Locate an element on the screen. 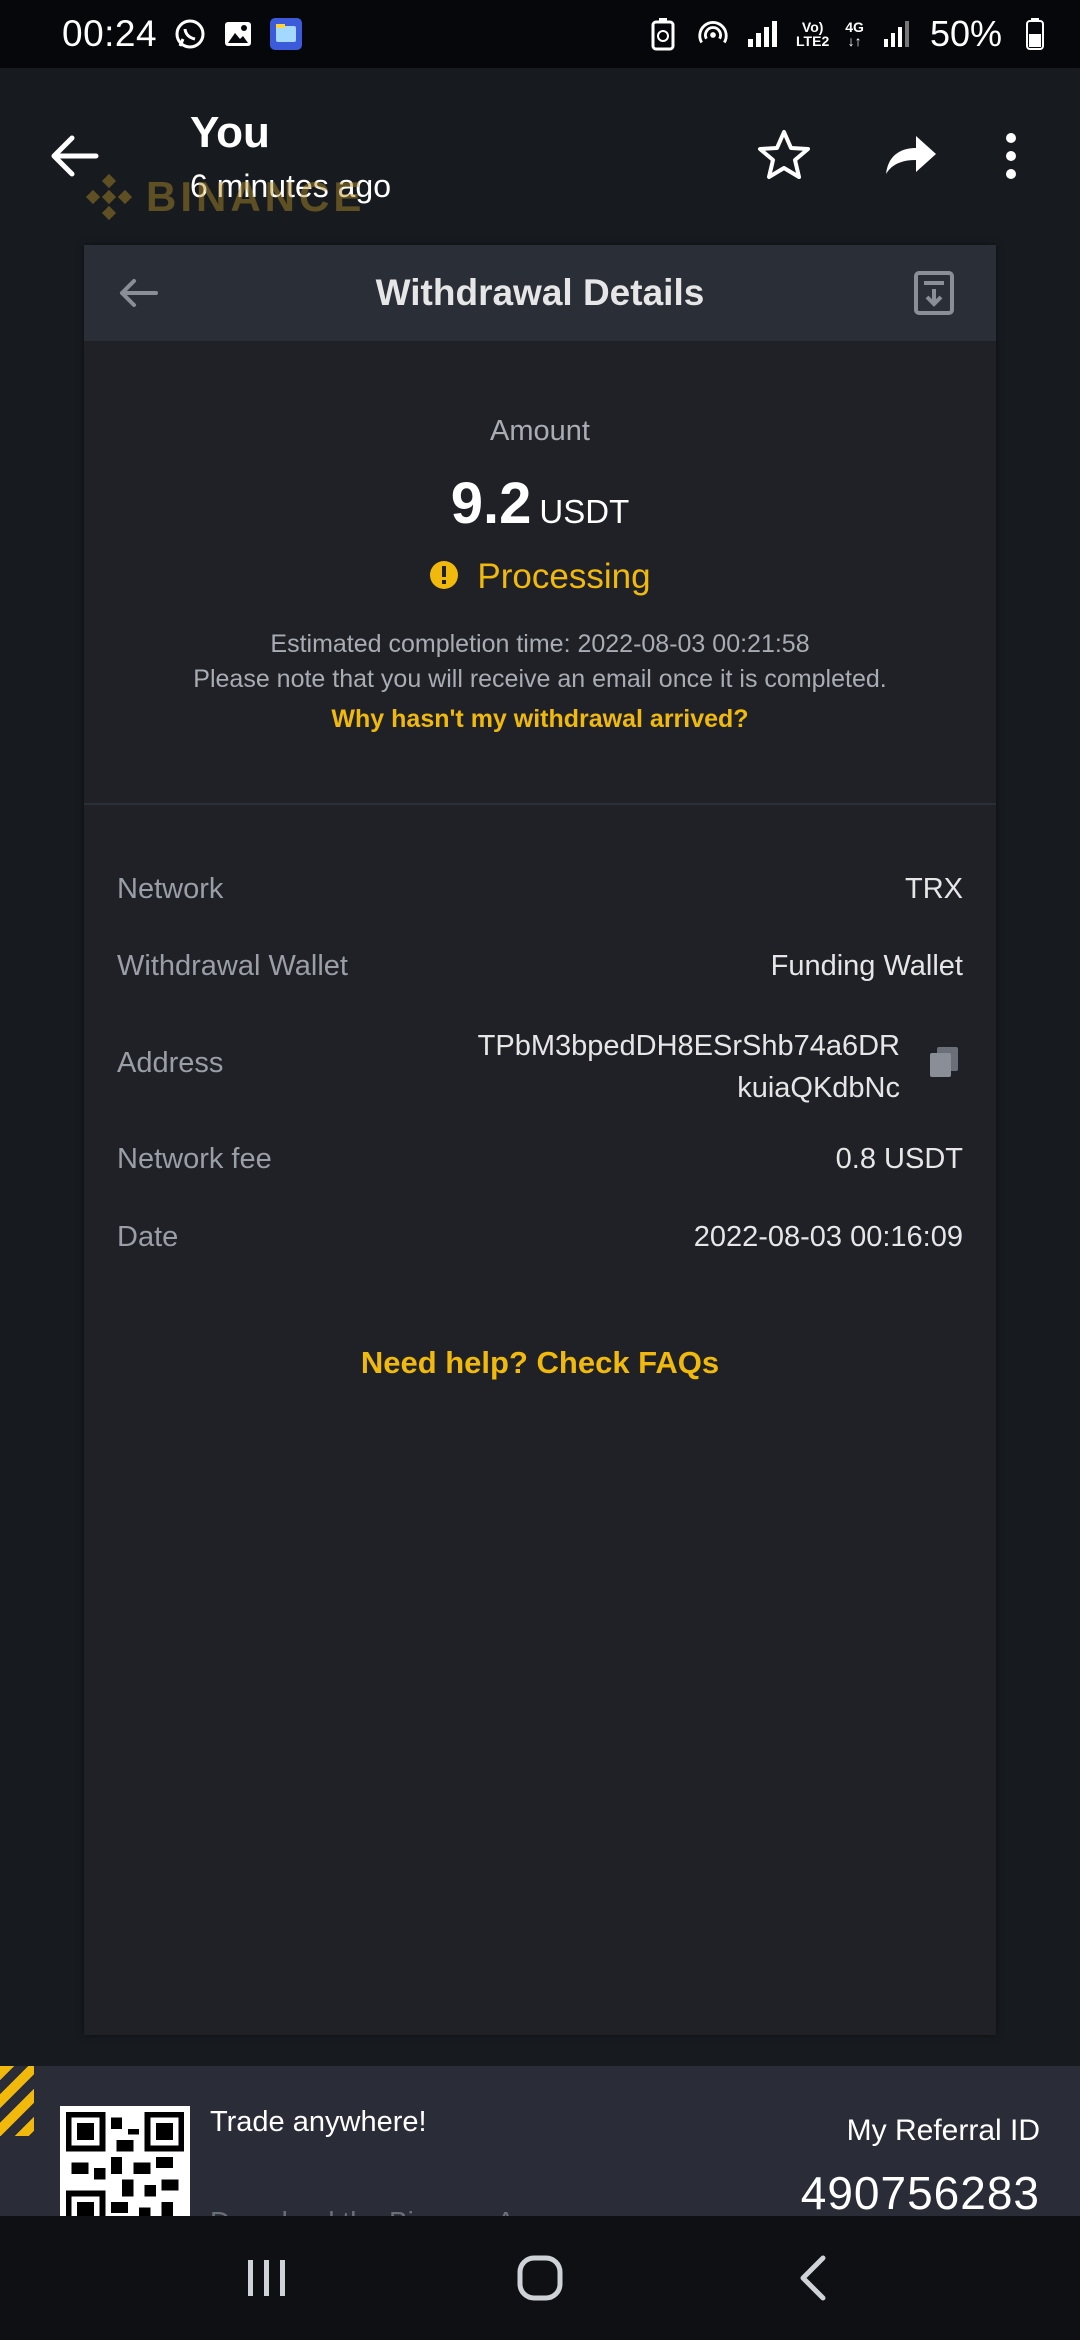 The image size is (1080, 2340). status-time: 00:24 is located at coordinates (110, 33).